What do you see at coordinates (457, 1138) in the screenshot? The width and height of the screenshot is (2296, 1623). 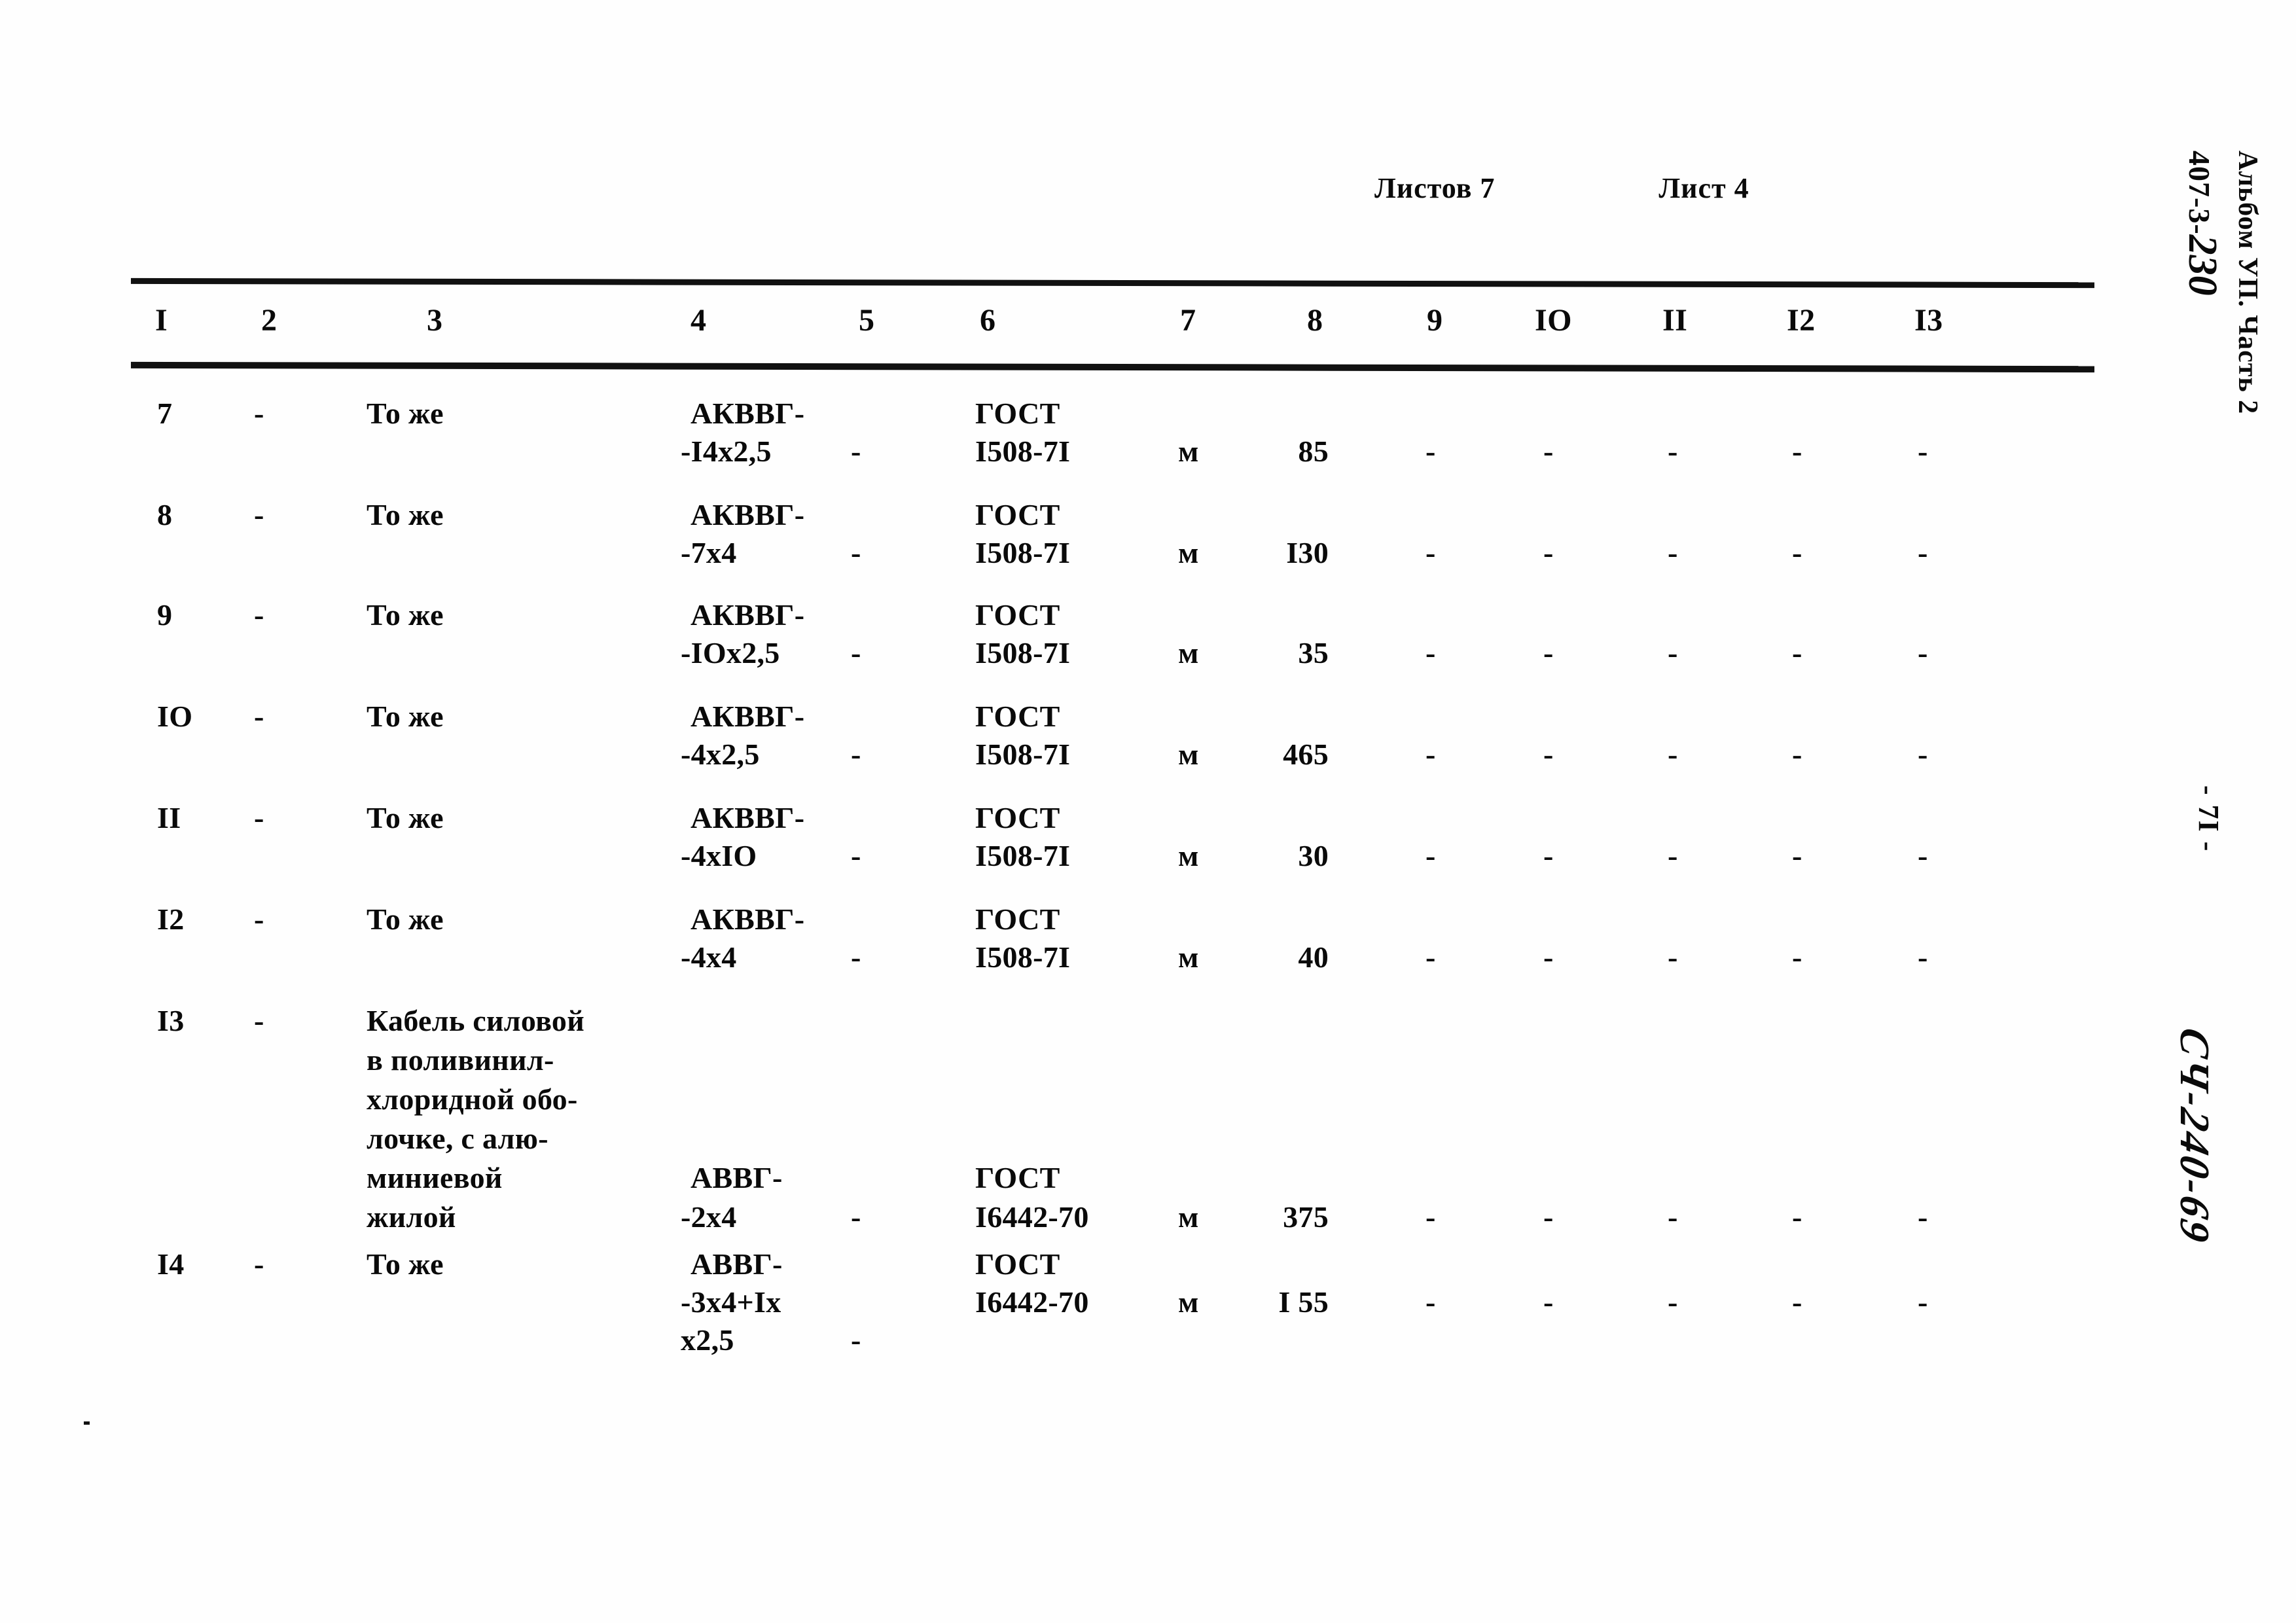 I see `row-description-line4: лочке, с алю-` at bounding box center [457, 1138].